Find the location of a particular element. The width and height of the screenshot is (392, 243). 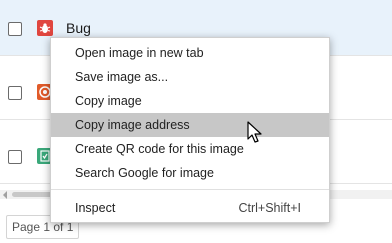

menu-item-label: Copy image is located at coordinates (108, 101).